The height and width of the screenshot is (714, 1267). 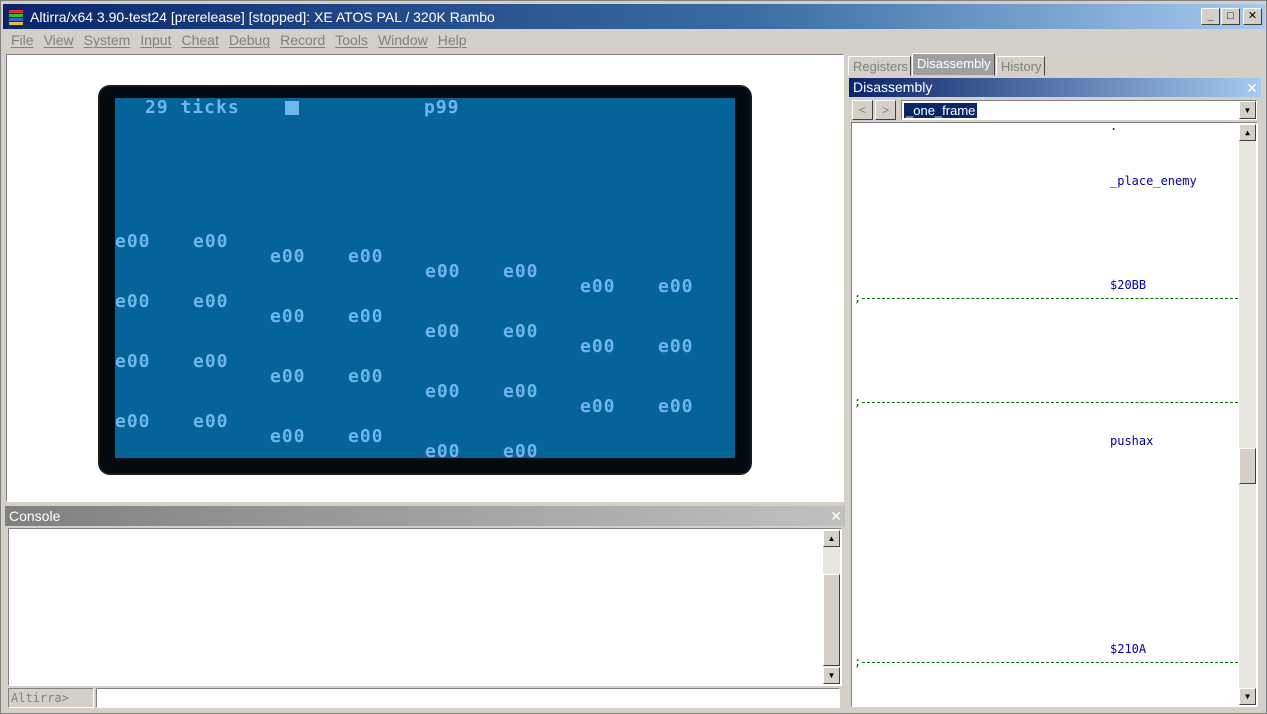 I want to click on disassembly-label: _place_enemy, so click(x=1153, y=181).